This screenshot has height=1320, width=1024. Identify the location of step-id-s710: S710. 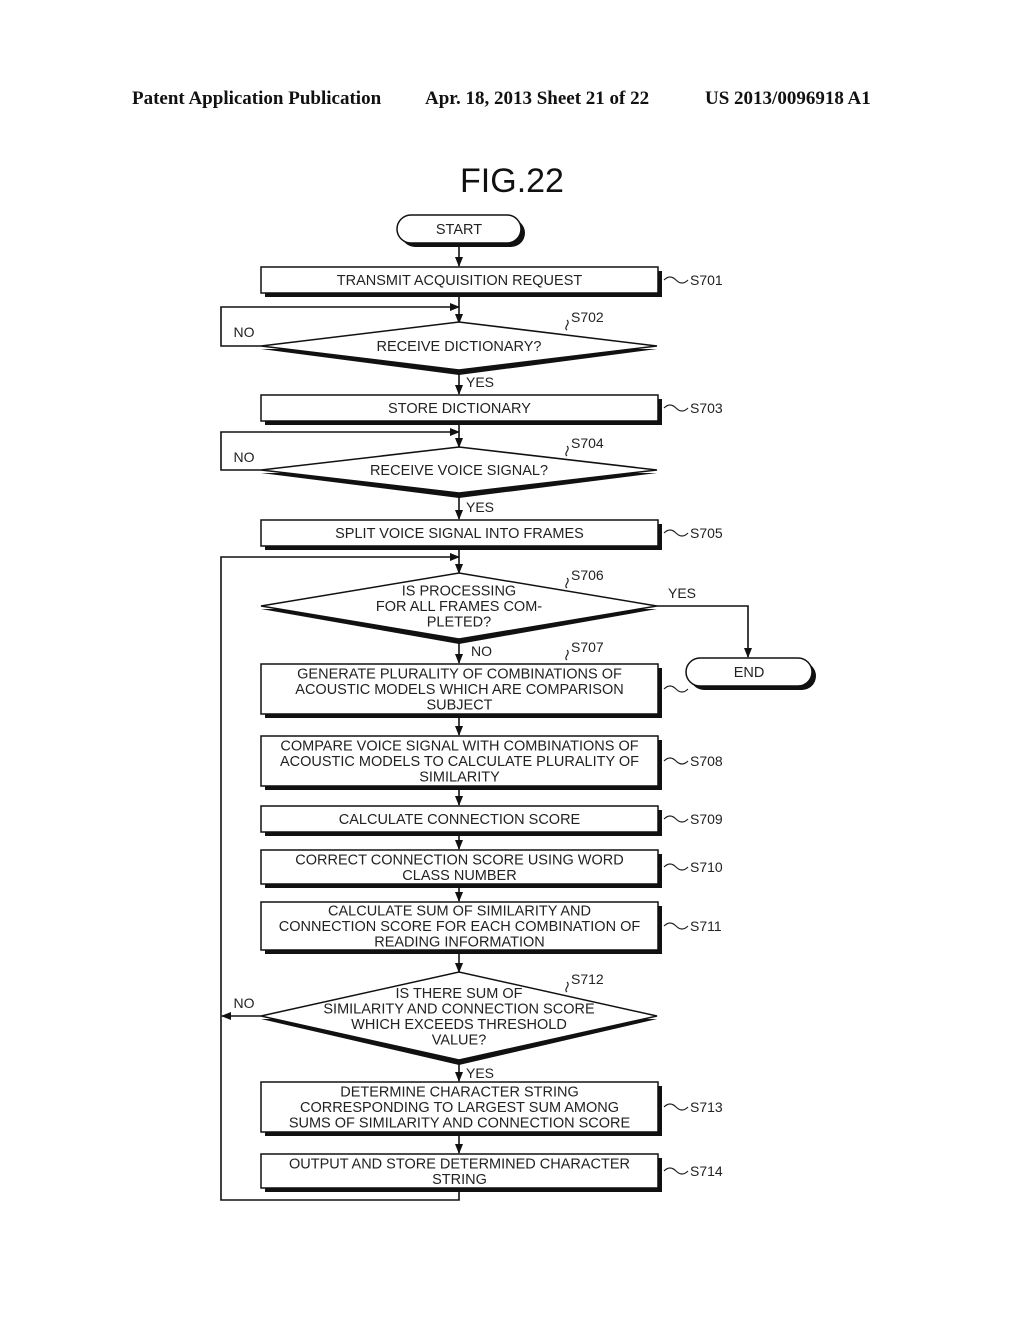
(706, 867).